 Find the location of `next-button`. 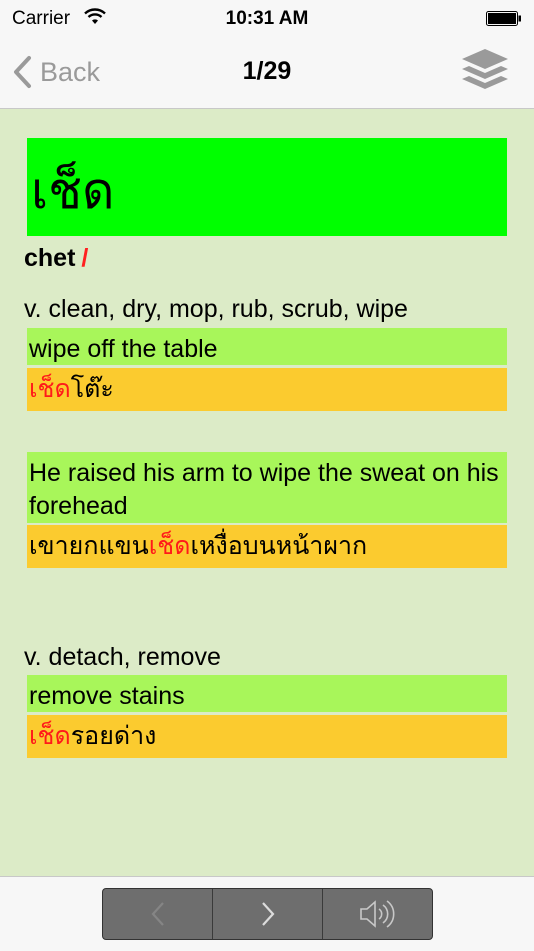

next-button is located at coordinates (268, 914).